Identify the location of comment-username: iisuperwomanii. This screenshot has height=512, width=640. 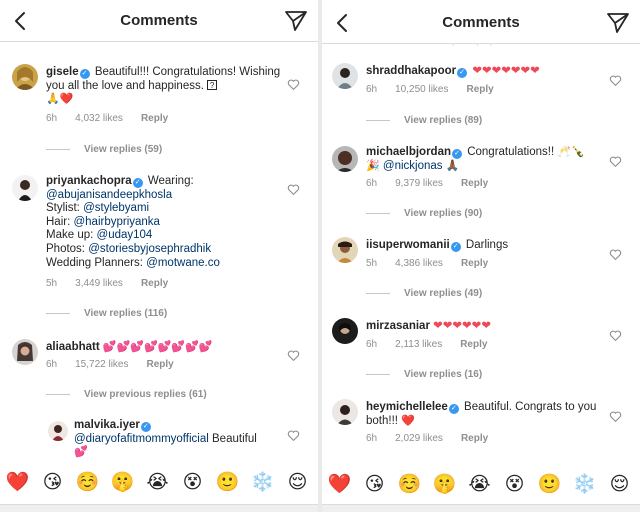
(408, 245).